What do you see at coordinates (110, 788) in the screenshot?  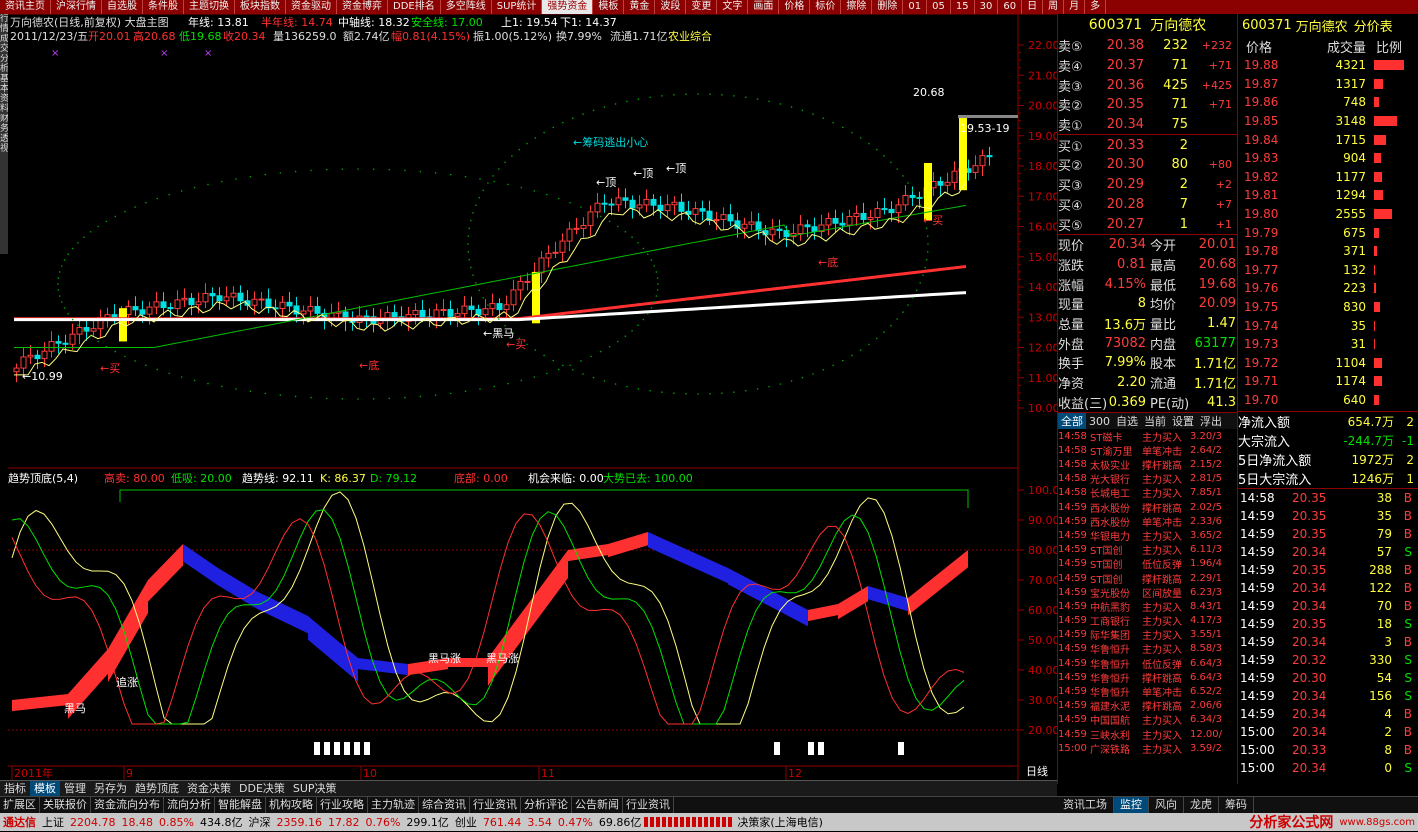 I see `indicator-tab-3: 另存为` at bounding box center [110, 788].